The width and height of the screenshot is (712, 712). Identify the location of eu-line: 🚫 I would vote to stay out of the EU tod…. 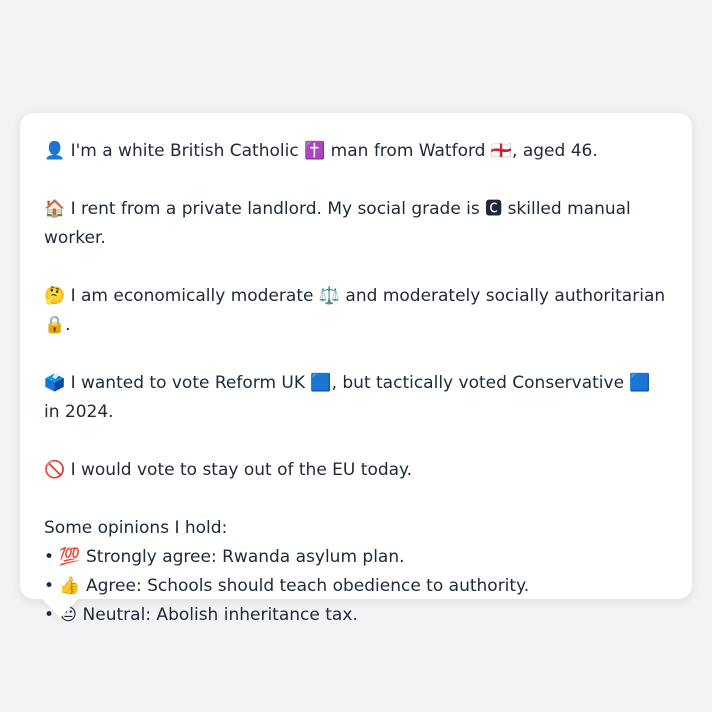
(228, 470).